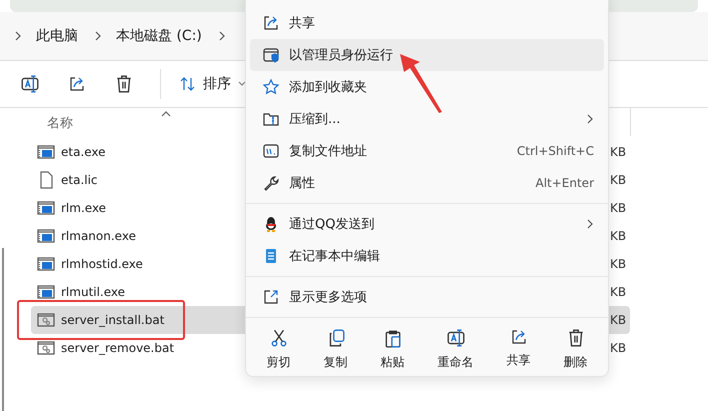 Image resolution: width=708 pixels, height=411 pixels. I want to click on file-name: eta.lic, so click(79, 180).